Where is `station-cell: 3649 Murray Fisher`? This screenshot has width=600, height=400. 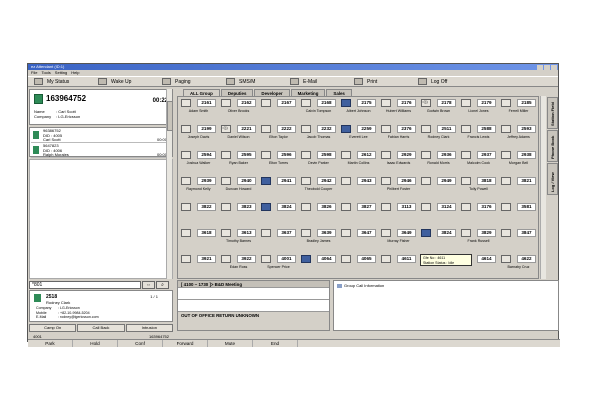 station-cell: 3649 Murray Fisher is located at coordinates (398, 240).